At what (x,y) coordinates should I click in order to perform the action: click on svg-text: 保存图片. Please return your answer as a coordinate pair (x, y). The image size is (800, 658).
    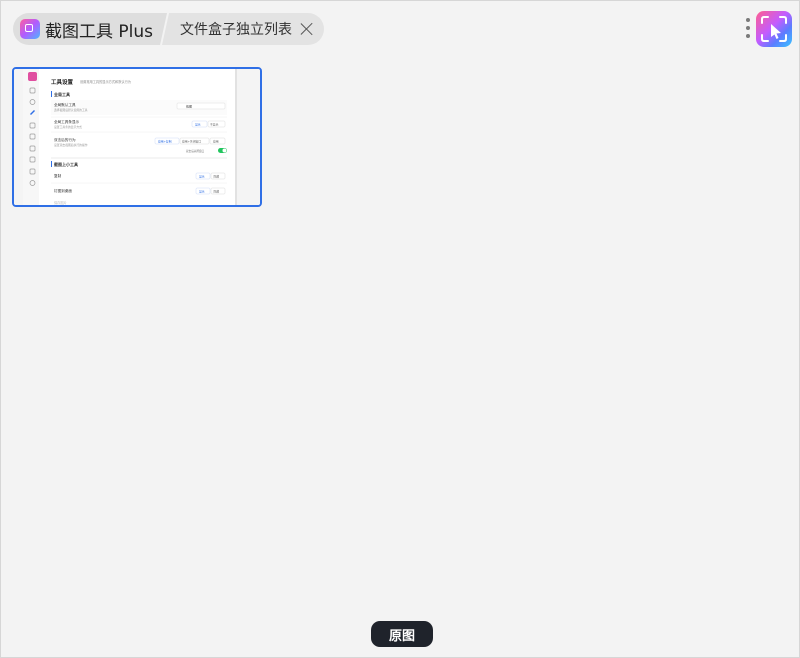
    Looking at the image, I should click on (60, 202).